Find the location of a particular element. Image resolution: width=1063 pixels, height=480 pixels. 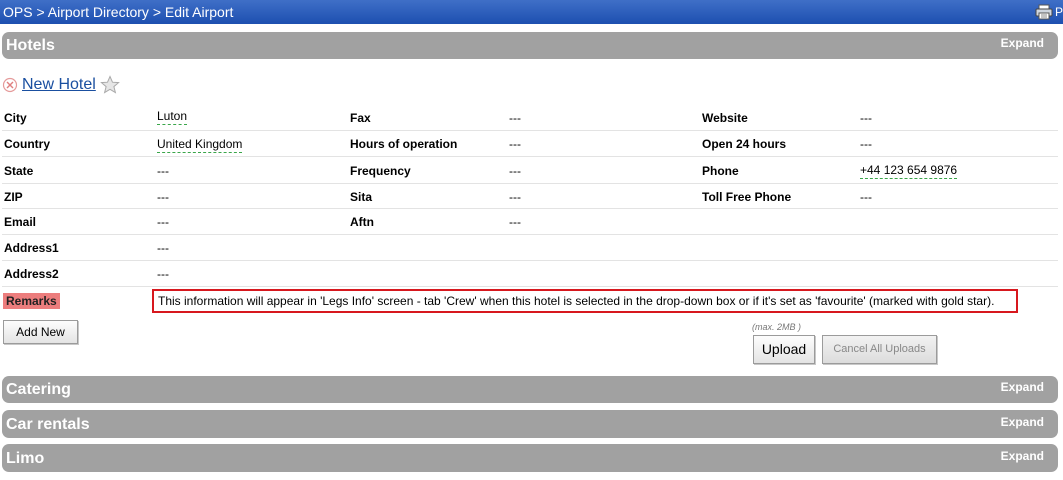

table-row: City Luton Fax --- Website --- is located at coordinates (530, 118).